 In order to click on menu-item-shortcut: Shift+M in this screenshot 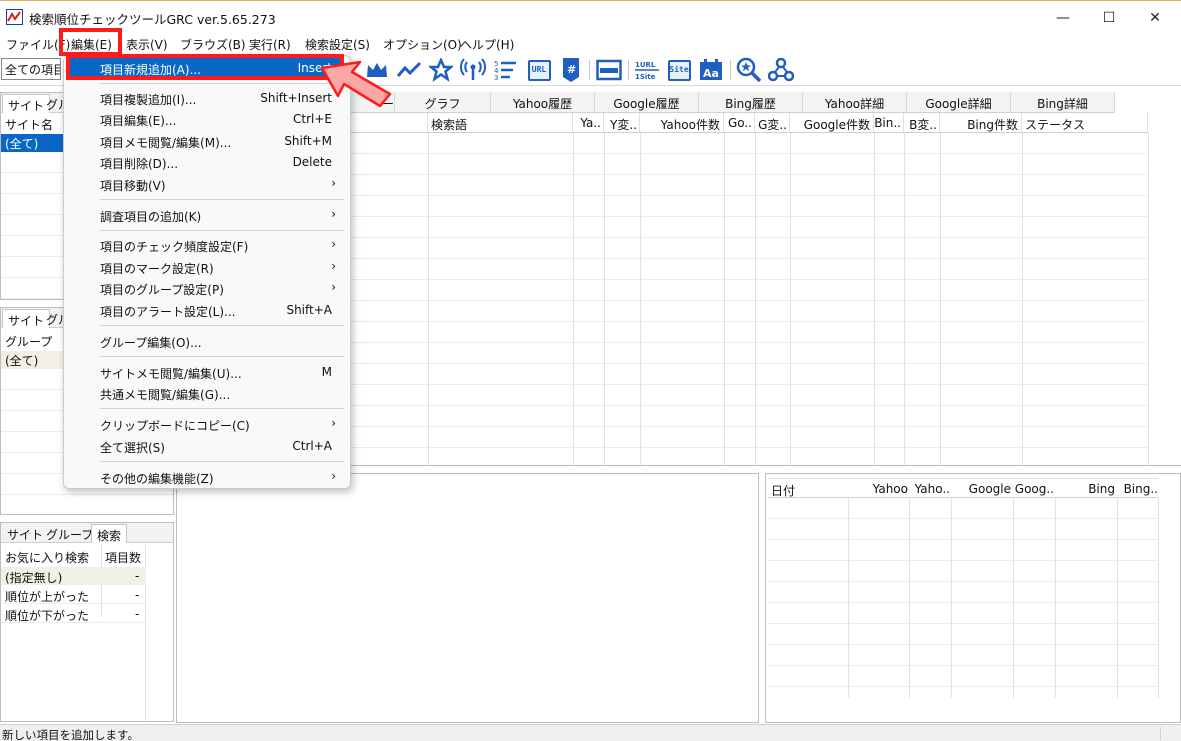, I will do `click(308, 141)`.